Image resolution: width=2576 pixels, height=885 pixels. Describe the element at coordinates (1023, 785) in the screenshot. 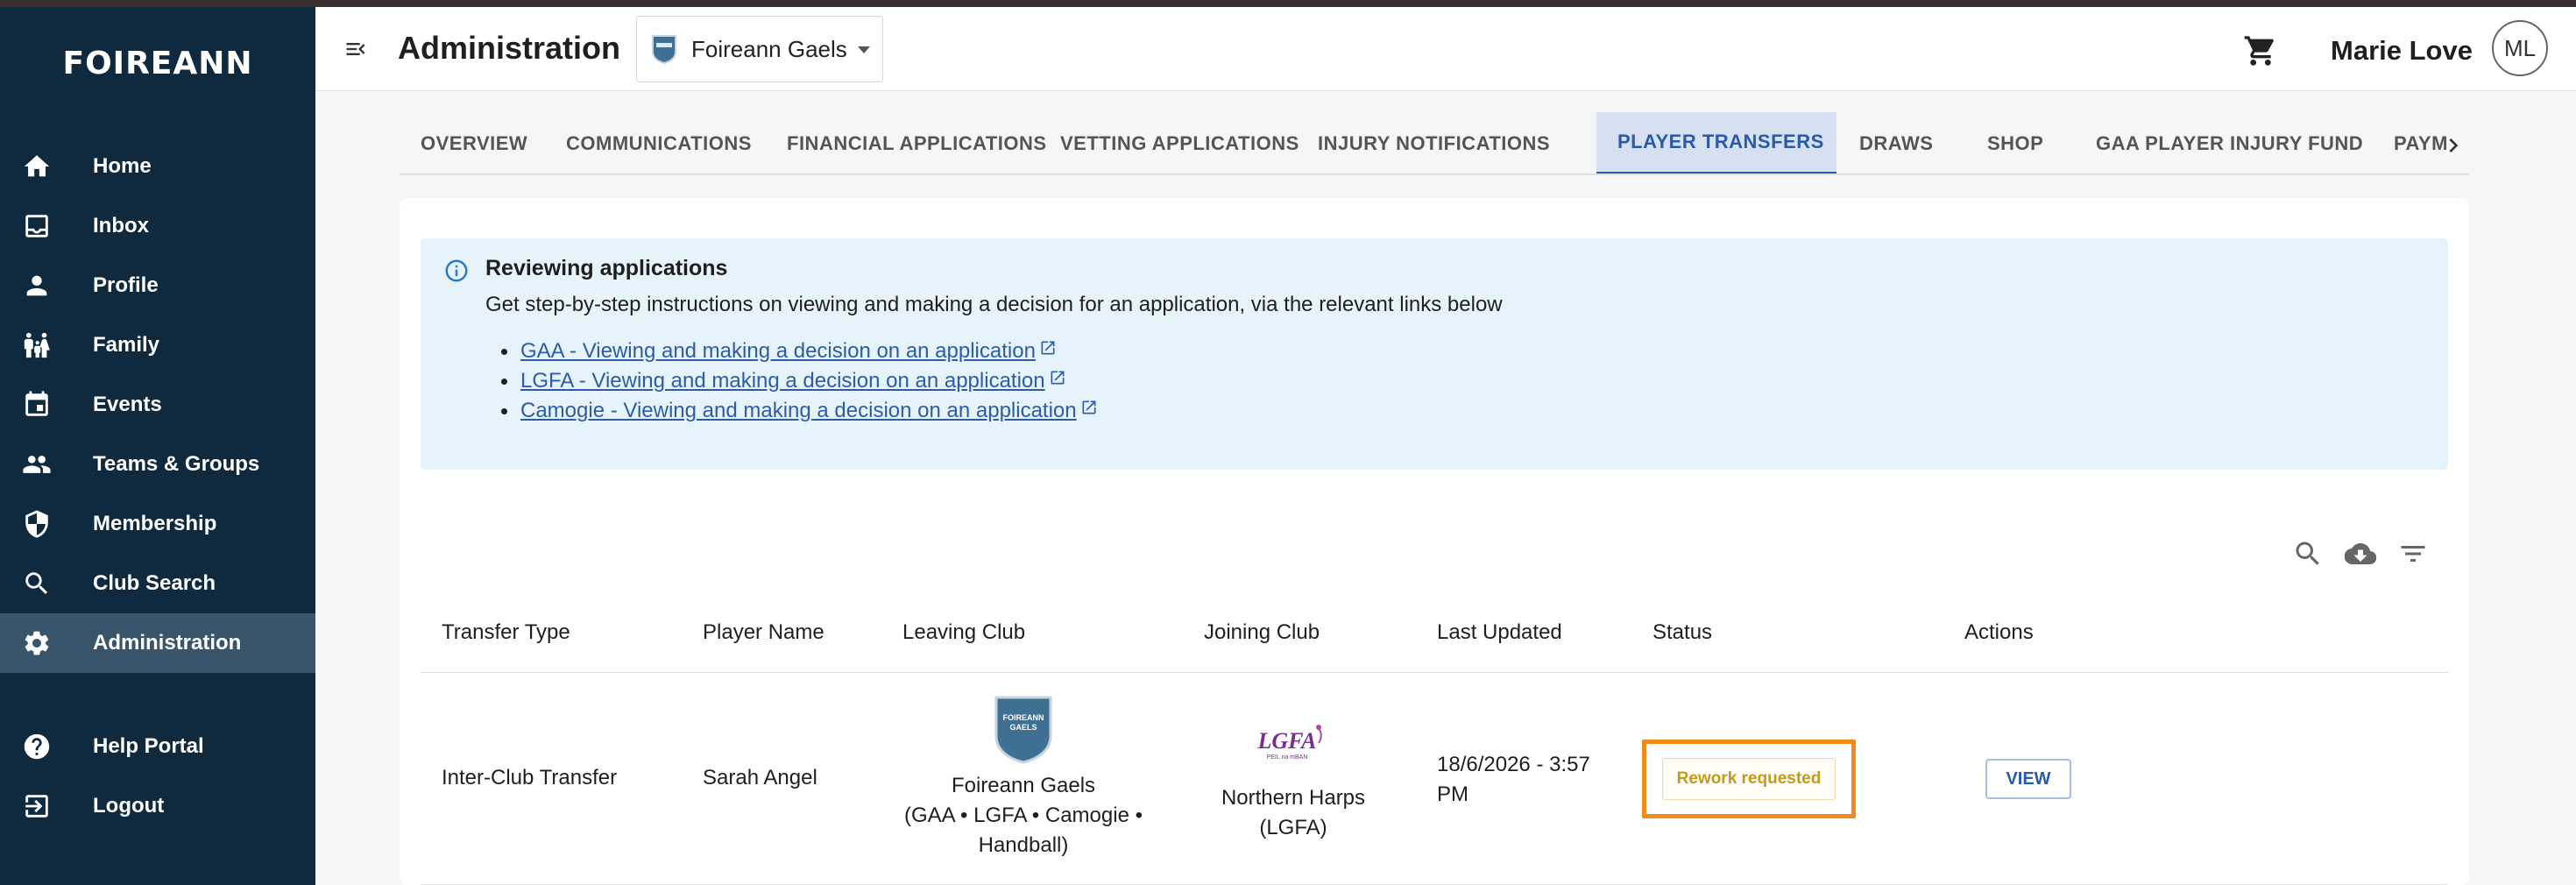

I see `leaving-club-name: Foireann Gaels` at that location.